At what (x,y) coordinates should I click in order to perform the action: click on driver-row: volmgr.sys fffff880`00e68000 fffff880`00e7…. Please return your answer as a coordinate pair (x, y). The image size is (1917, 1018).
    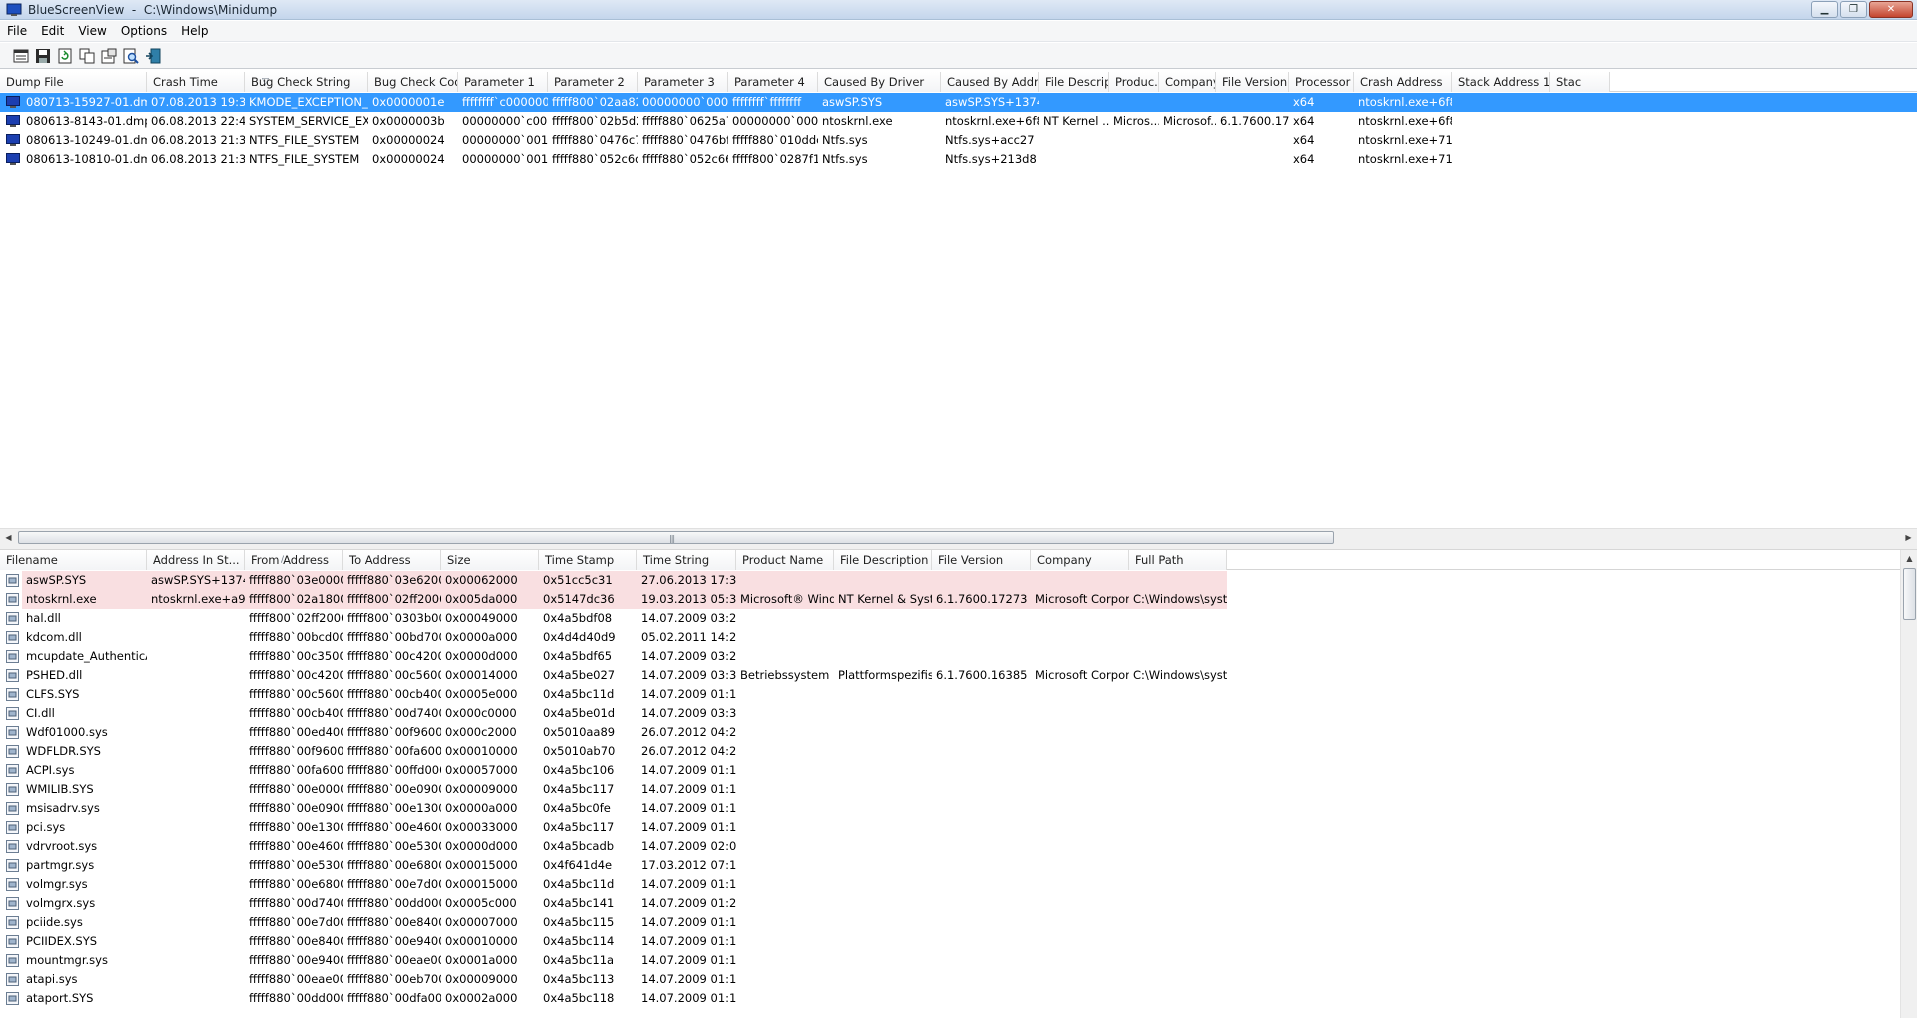
    Looking at the image, I should click on (958, 884).